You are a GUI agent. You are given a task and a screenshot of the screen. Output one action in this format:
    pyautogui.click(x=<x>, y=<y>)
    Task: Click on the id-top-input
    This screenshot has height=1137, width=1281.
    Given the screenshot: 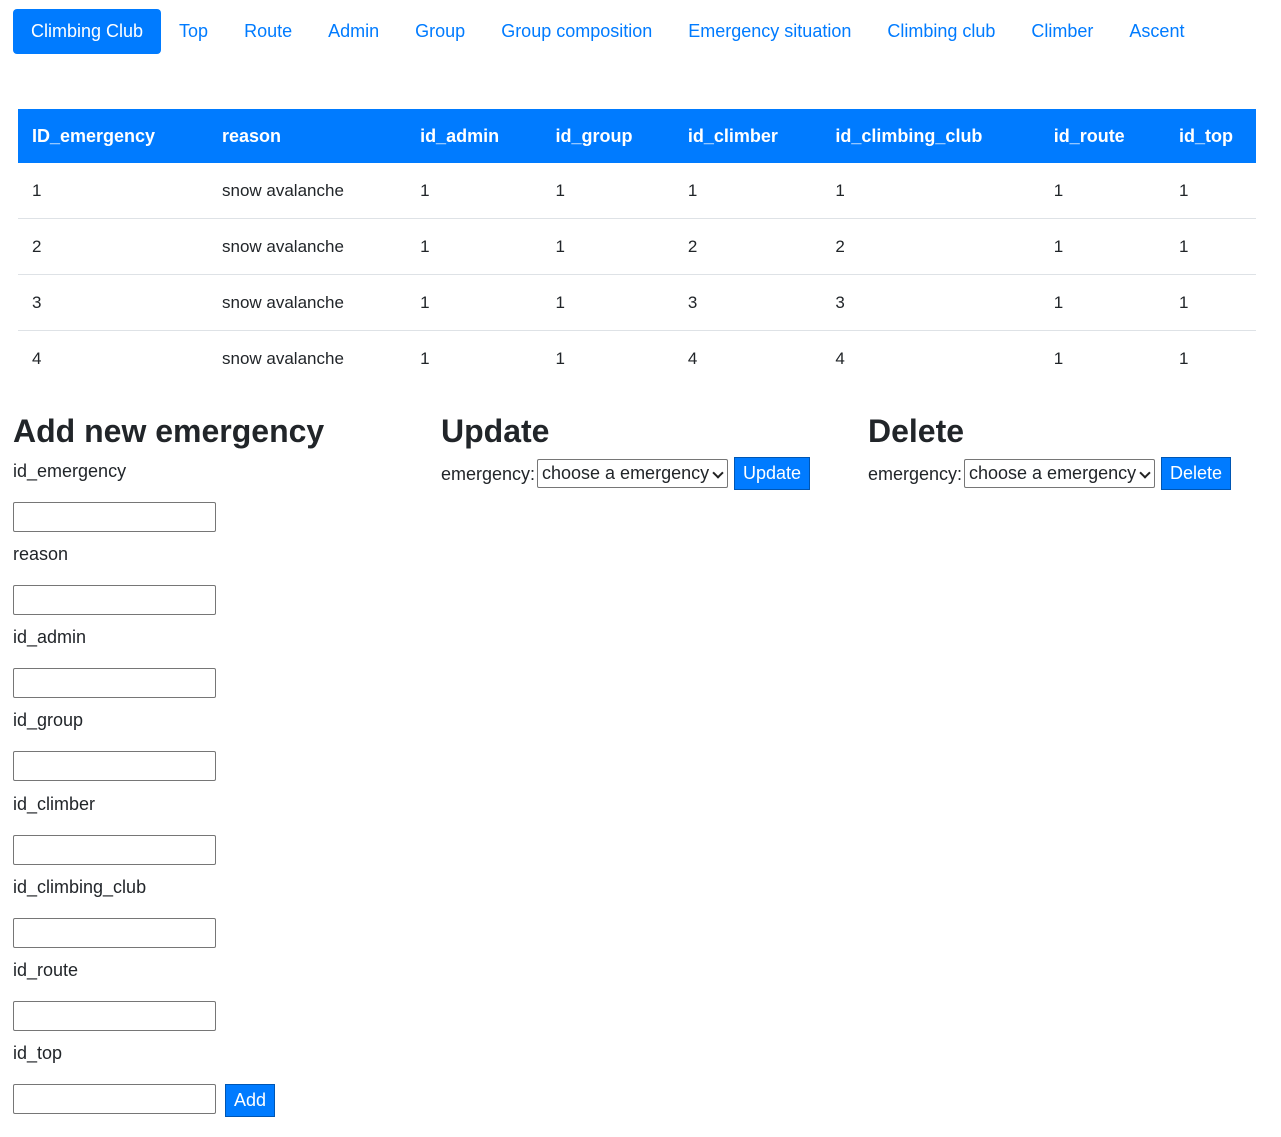 What is the action you would take?
    pyautogui.click(x=114, y=1099)
    